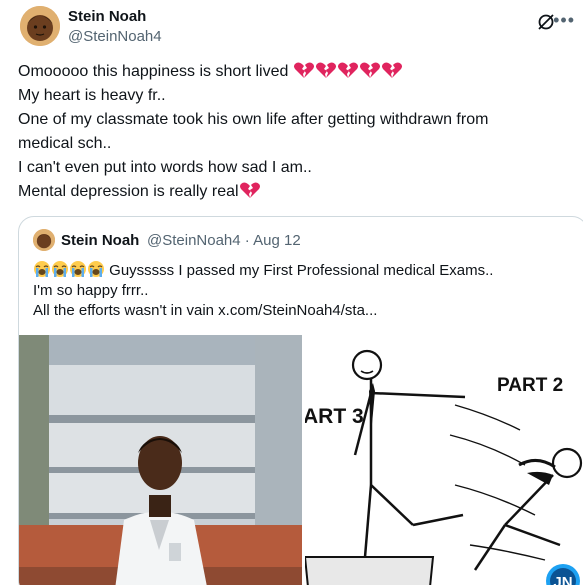  I want to click on author-handle: @SteinNoah4, so click(115, 36).